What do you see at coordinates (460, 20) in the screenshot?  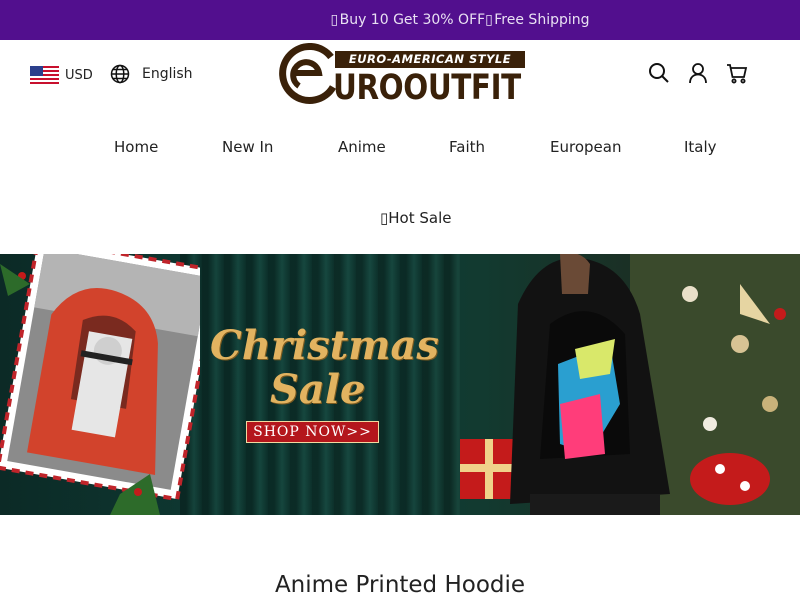 I see `promo-text: ▯ Buy 10 Get 30% OFF▯ Free Shipping` at bounding box center [460, 20].